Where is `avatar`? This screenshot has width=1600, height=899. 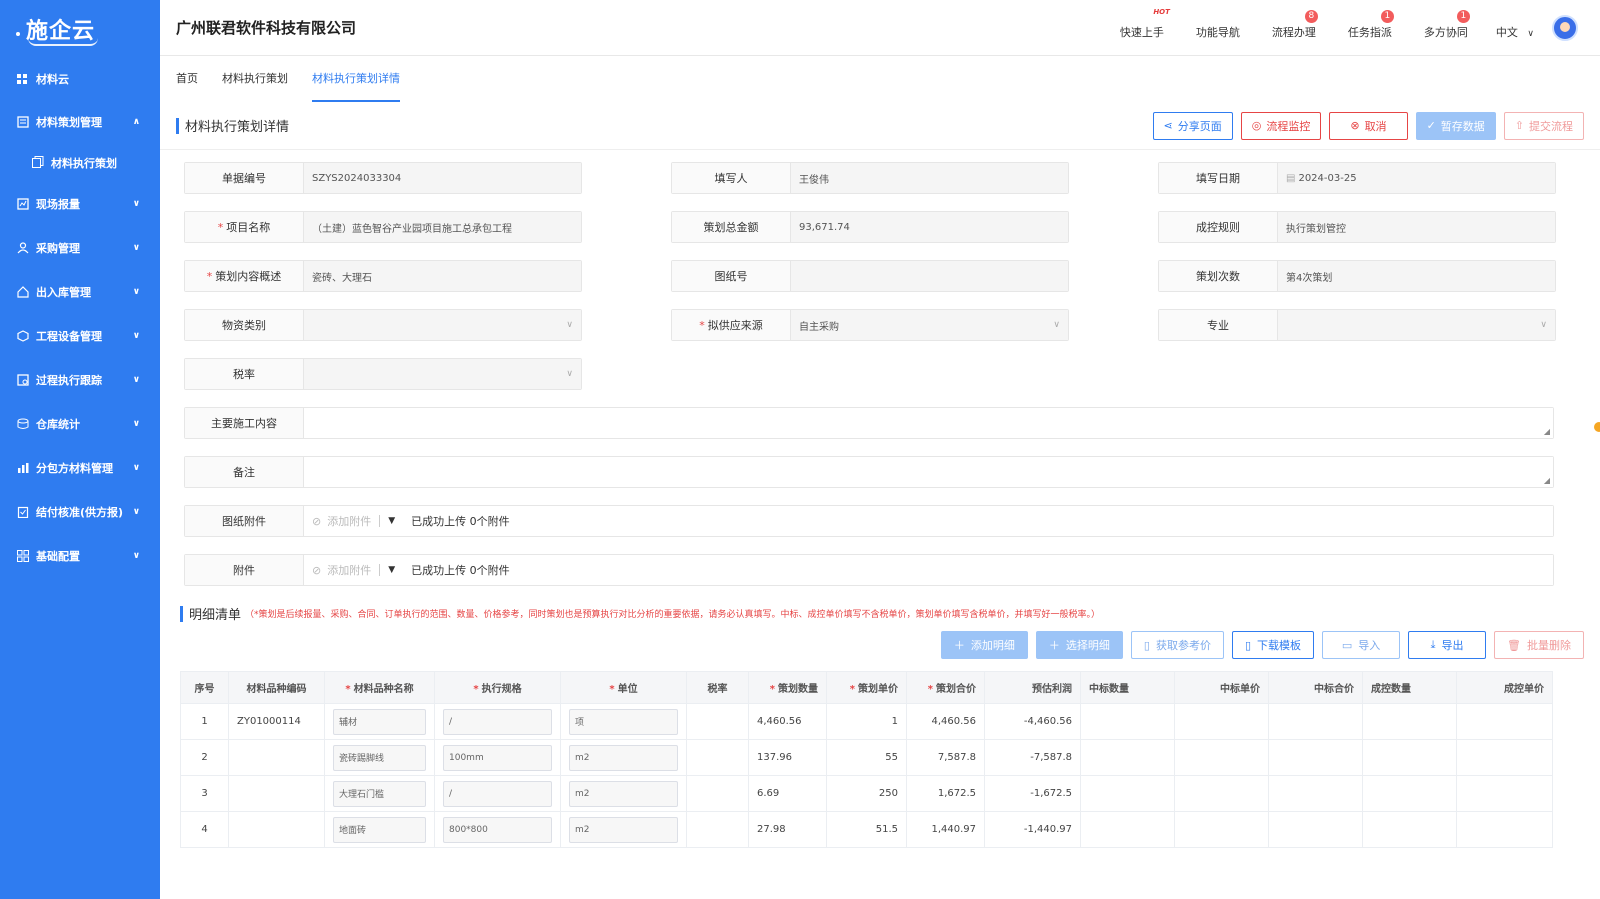
avatar is located at coordinates (1565, 27).